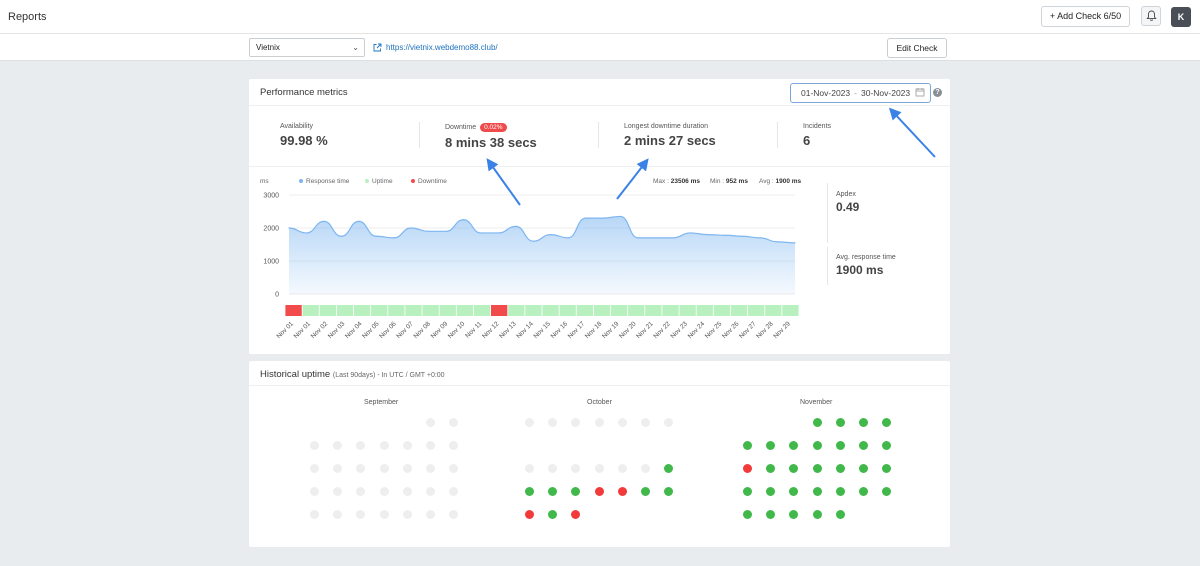 The image size is (1200, 566). Describe the element at coordinates (917, 48) in the screenshot. I see `edit-check-button: Edit Check` at that location.